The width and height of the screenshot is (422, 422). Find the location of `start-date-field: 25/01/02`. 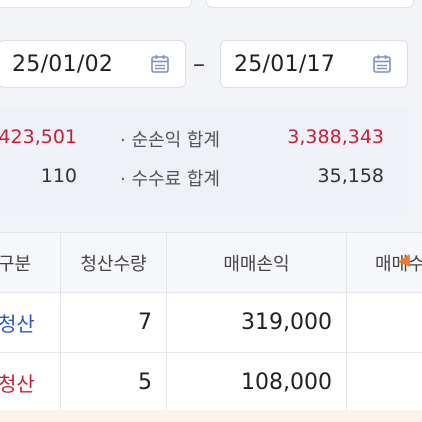

start-date-field: 25/01/02 is located at coordinates (93, 64).